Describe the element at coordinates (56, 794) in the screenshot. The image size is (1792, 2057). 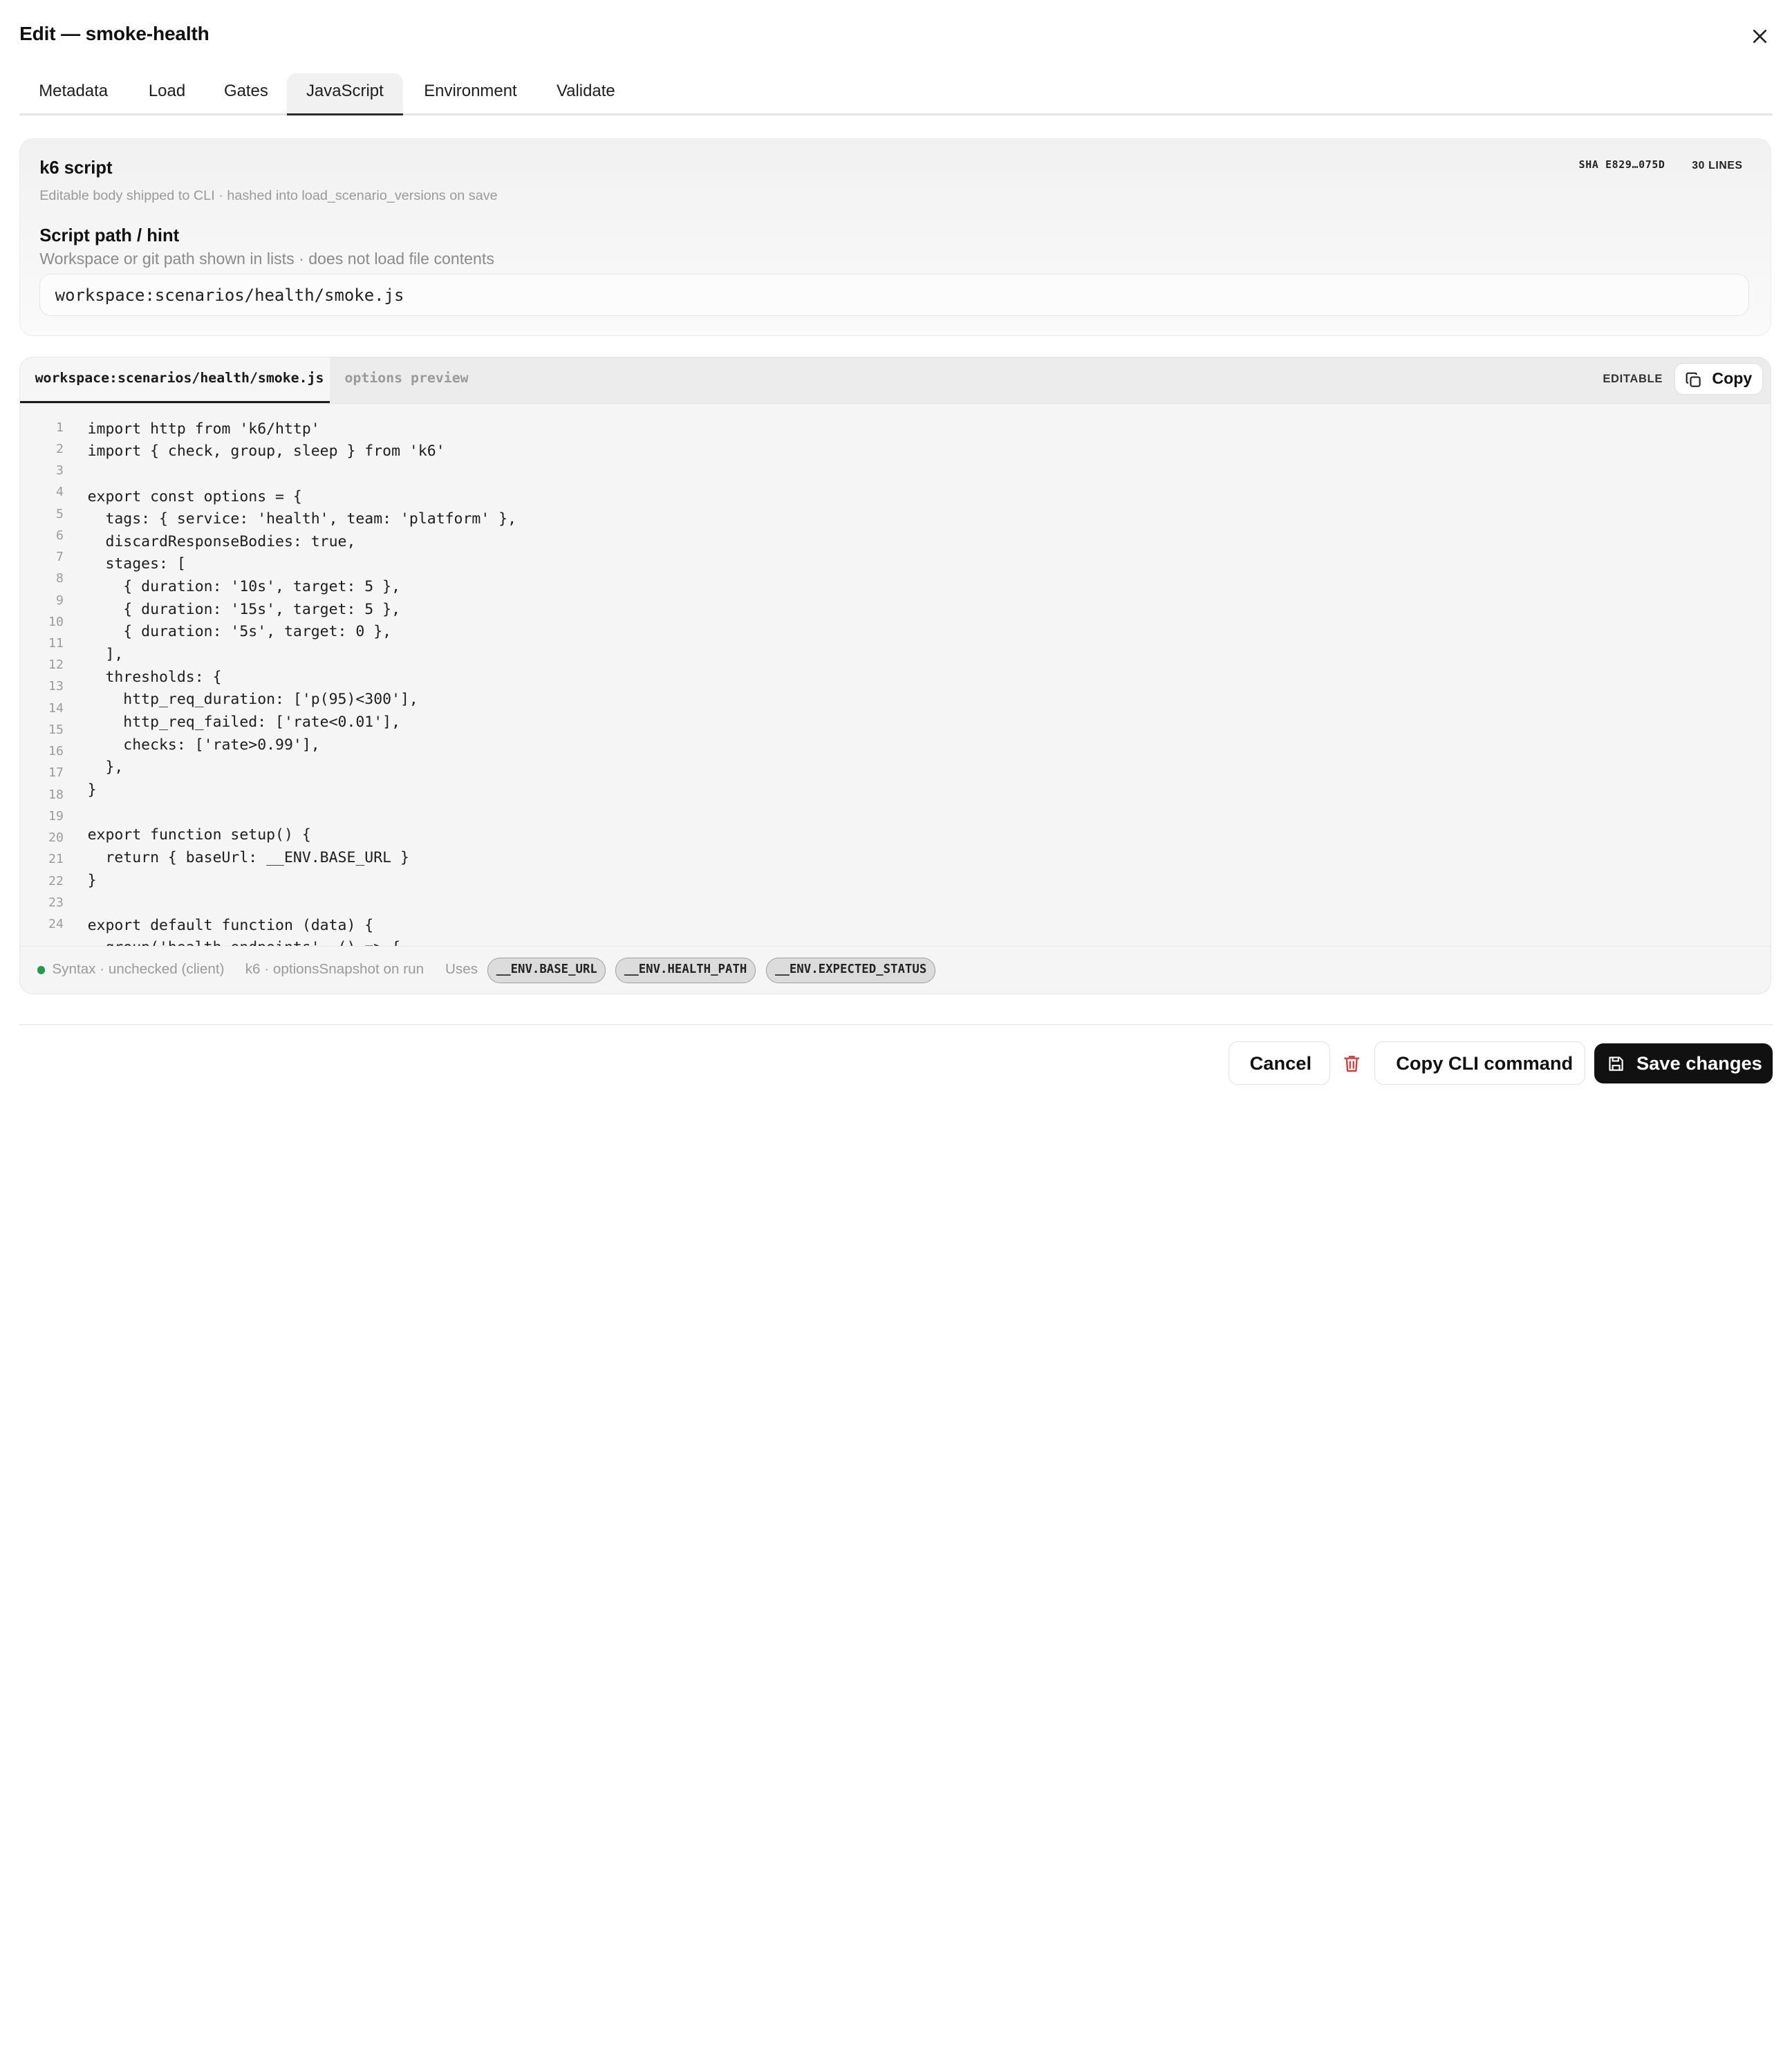
I see `line-number: 18` at that location.